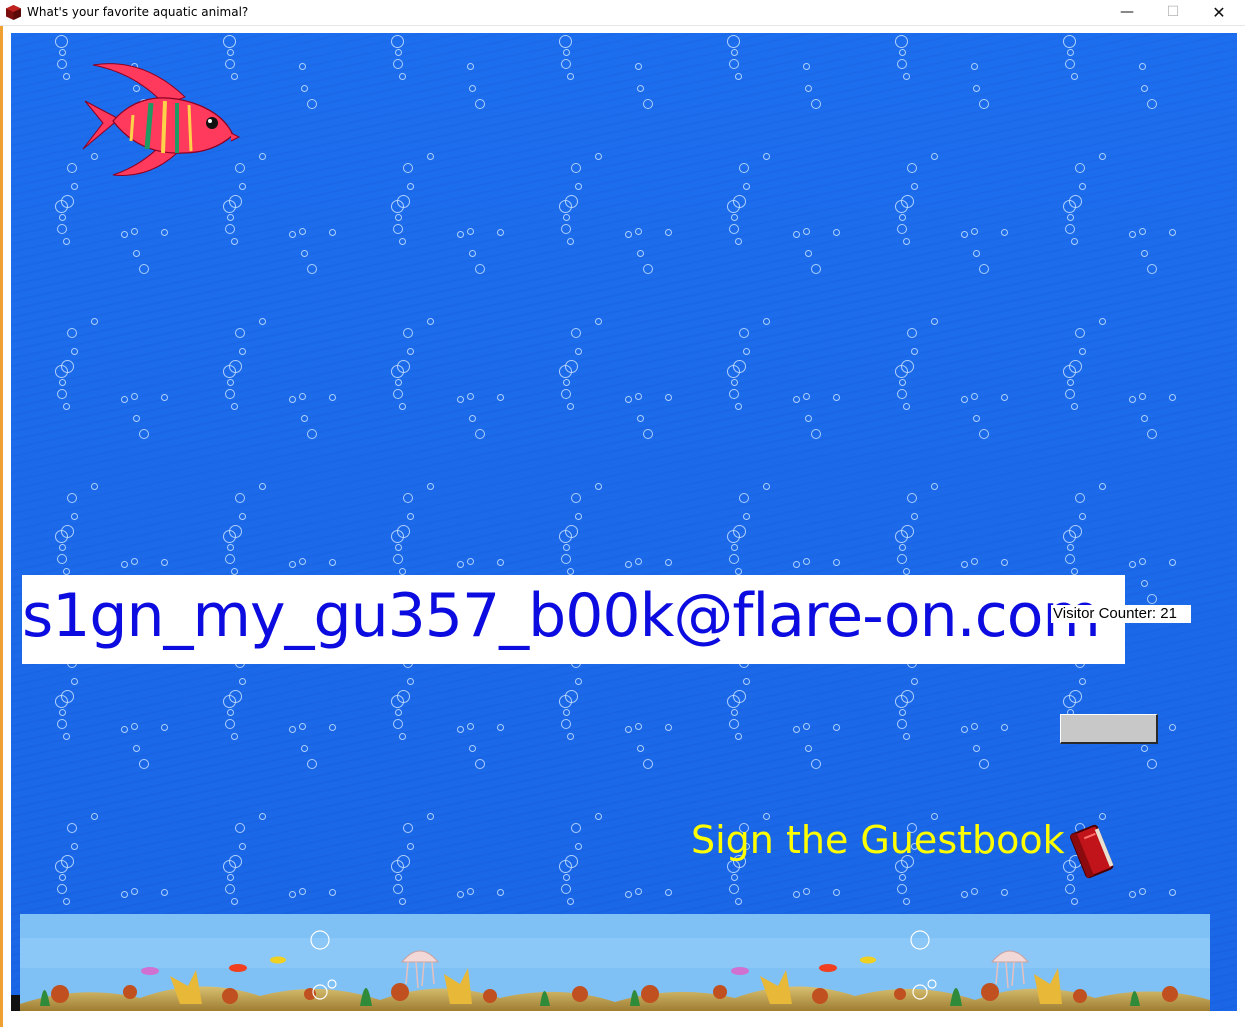  What do you see at coordinates (1127, 12) in the screenshot?
I see `minimize-button: —` at bounding box center [1127, 12].